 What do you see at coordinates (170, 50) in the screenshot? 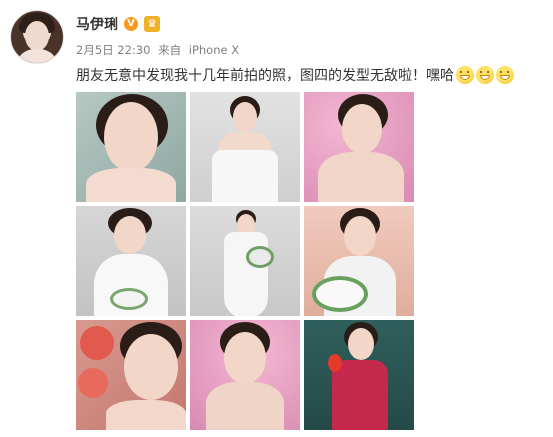
I see `post-source-prefix: 来自` at bounding box center [170, 50].